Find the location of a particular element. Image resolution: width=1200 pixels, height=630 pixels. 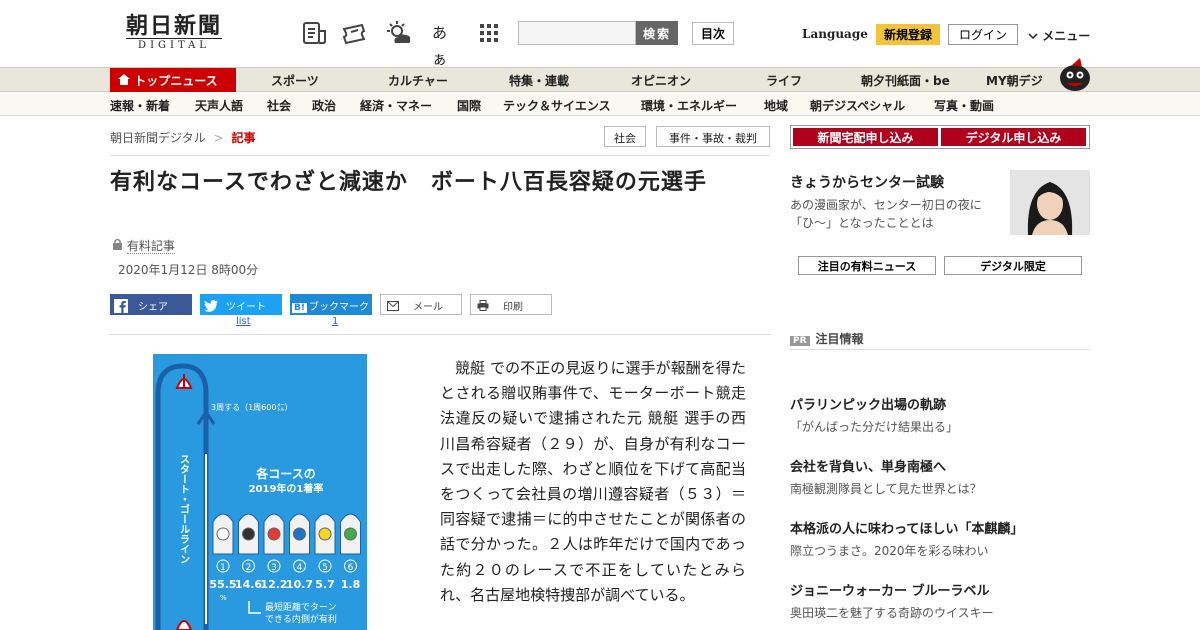

hatena-icon: B! is located at coordinates (299, 308).